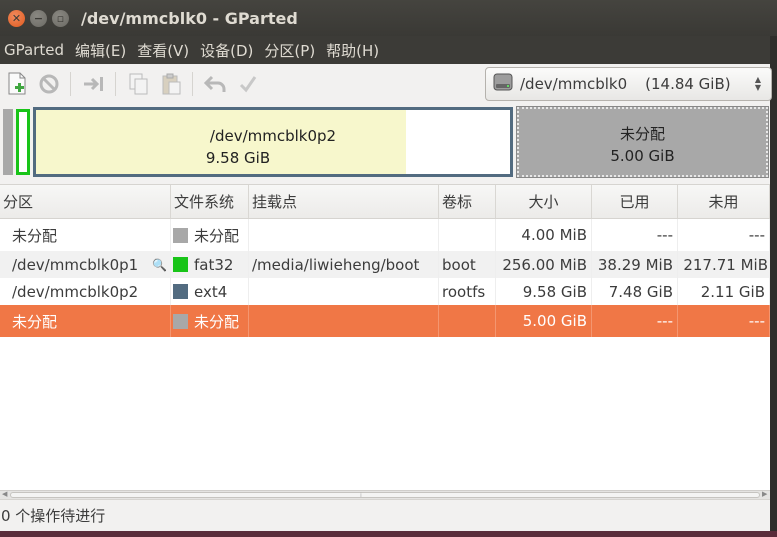  I want to click on scroll-left-icon: ◀, so click(4, 494).